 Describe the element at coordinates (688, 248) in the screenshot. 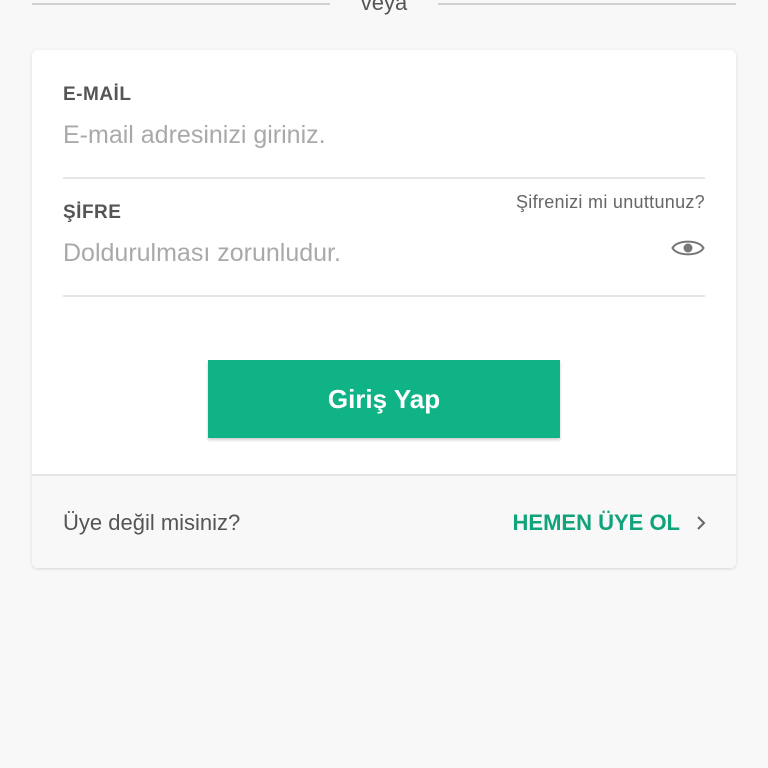

I see `eye-icon` at that location.